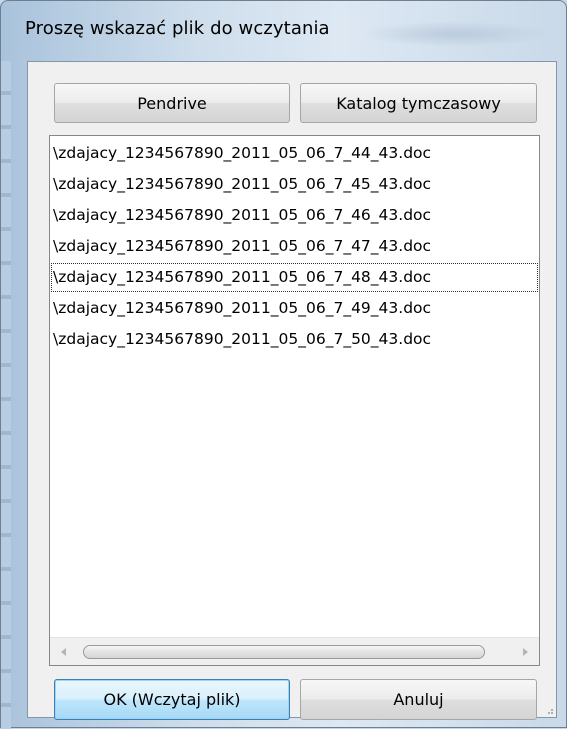 Image resolution: width=567 pixels, height=729 pixels. I want to click on ok-load-file-button: OK (Wczytaj plik), so click(172, 699).